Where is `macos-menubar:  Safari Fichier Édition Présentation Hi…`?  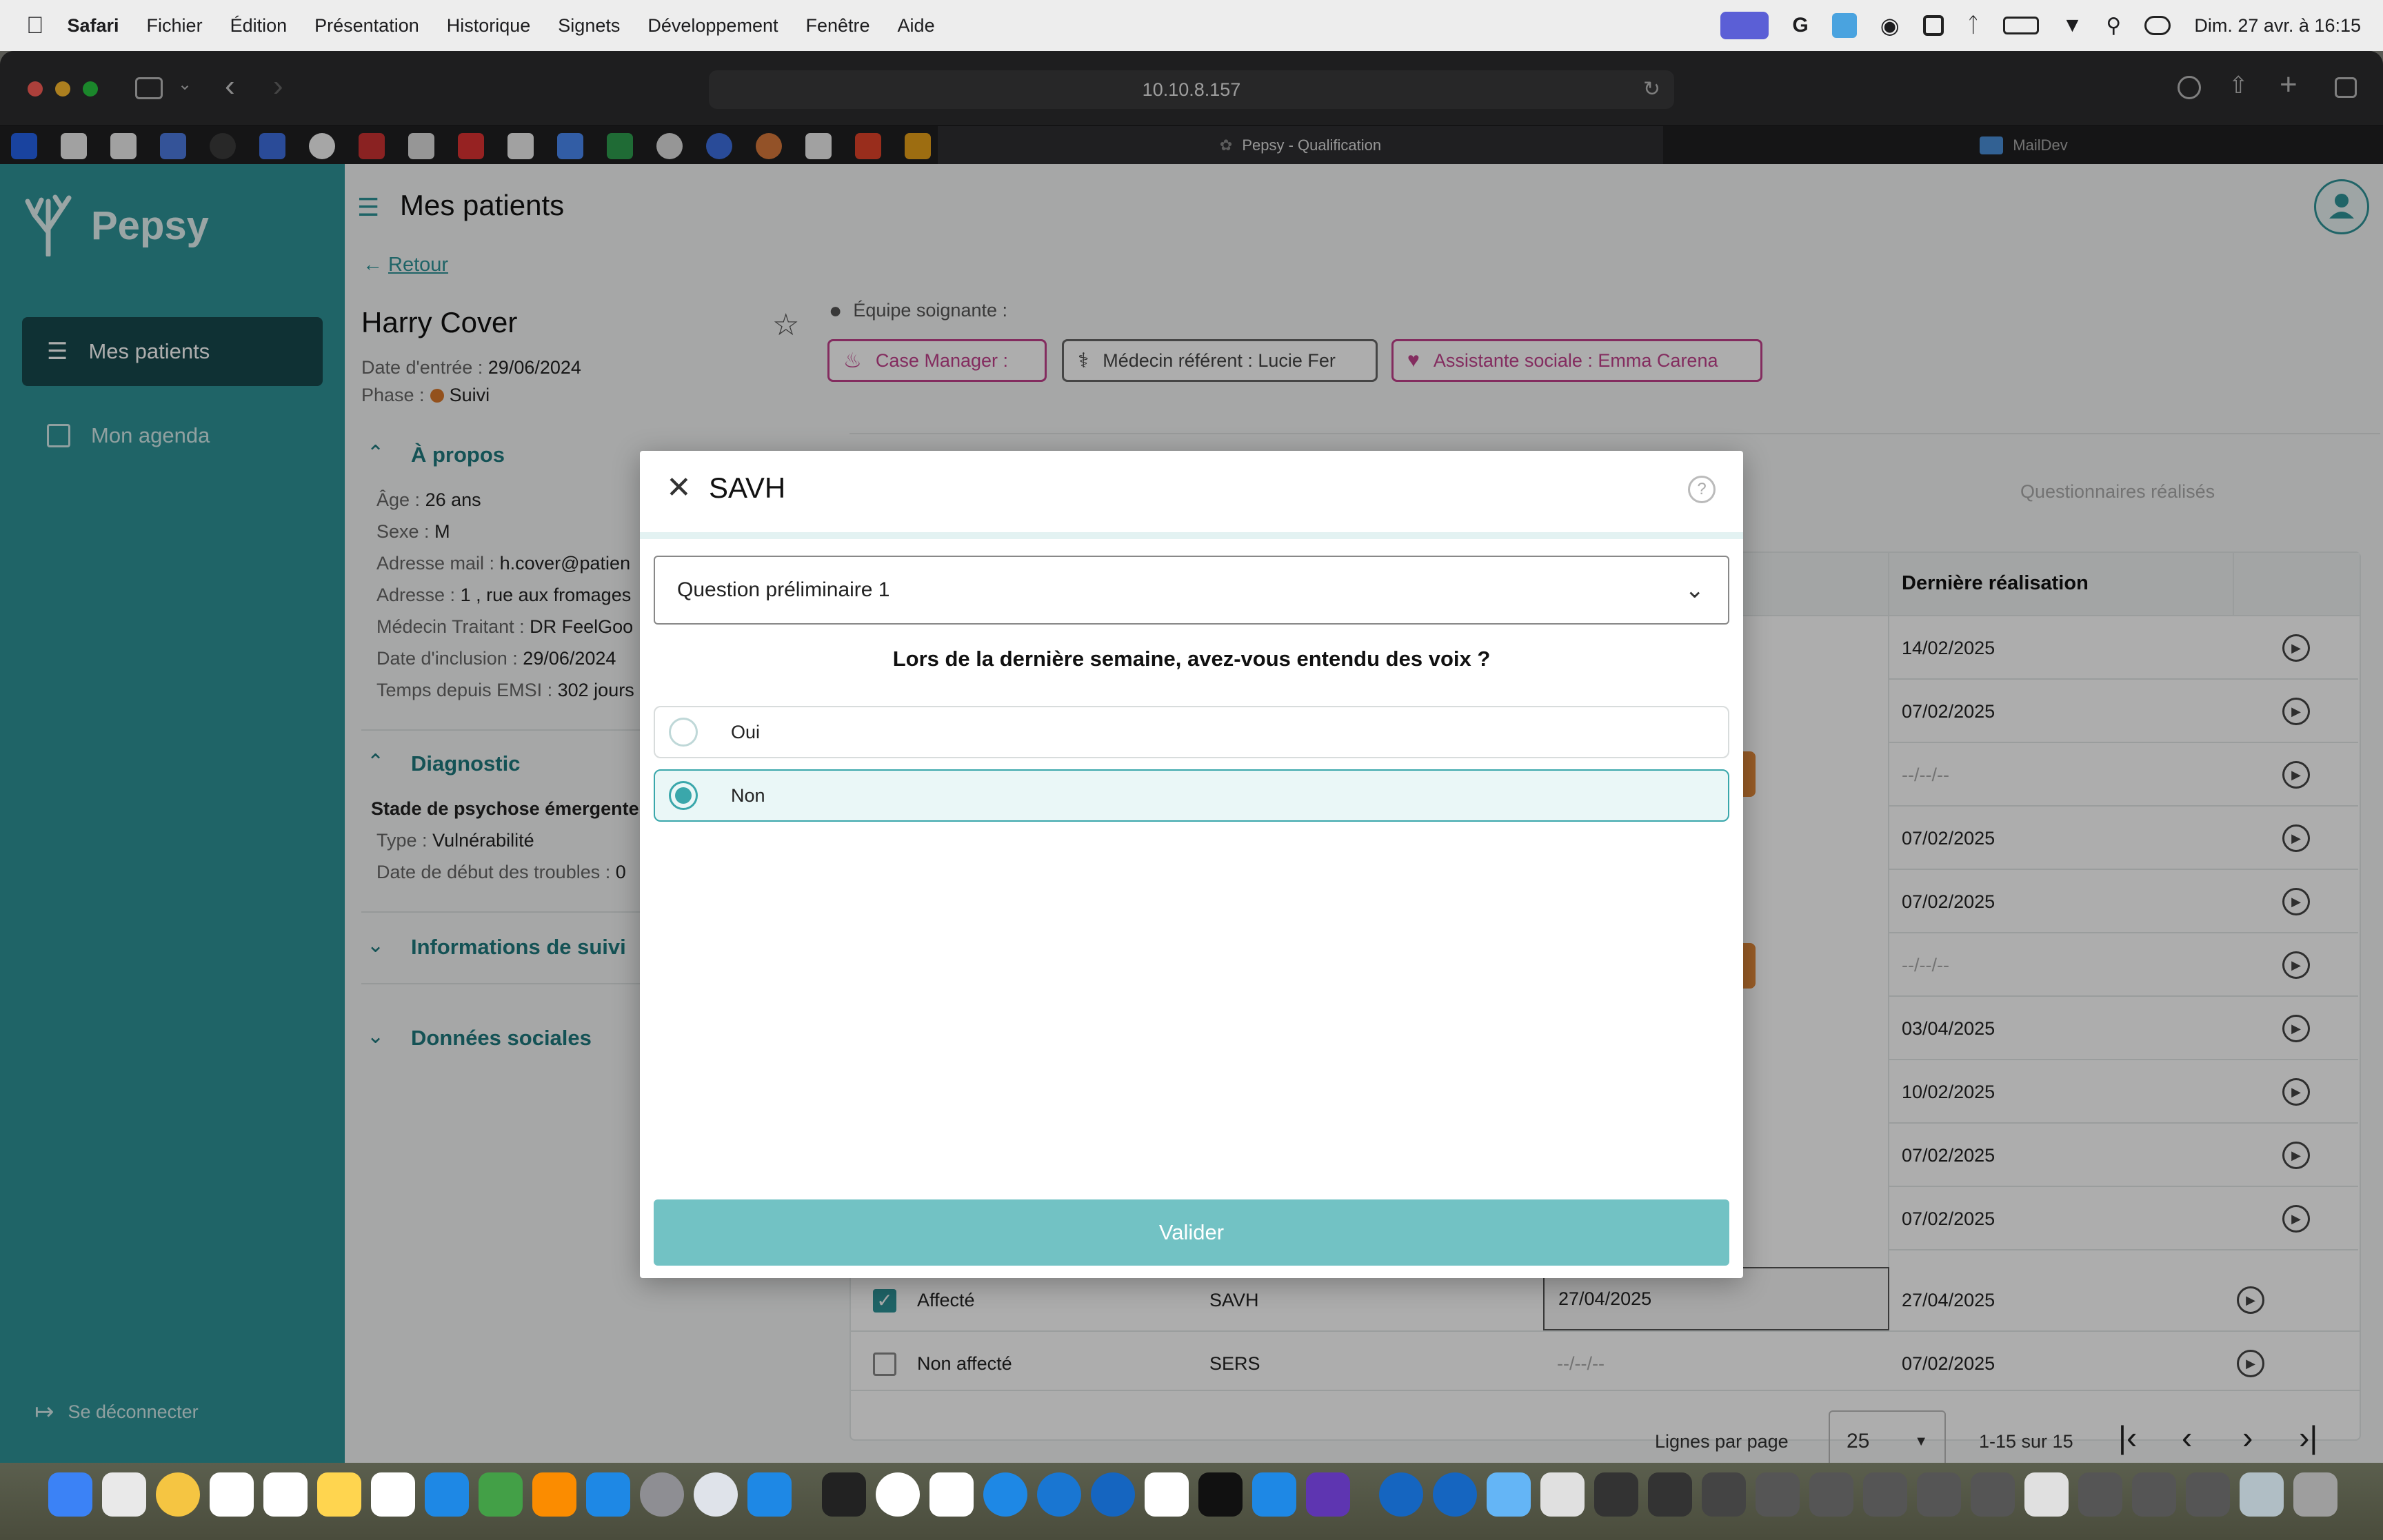 macos-menubar:  Safari Fichier Édition Présentation Hi… is located at coordinates (1191, 26).